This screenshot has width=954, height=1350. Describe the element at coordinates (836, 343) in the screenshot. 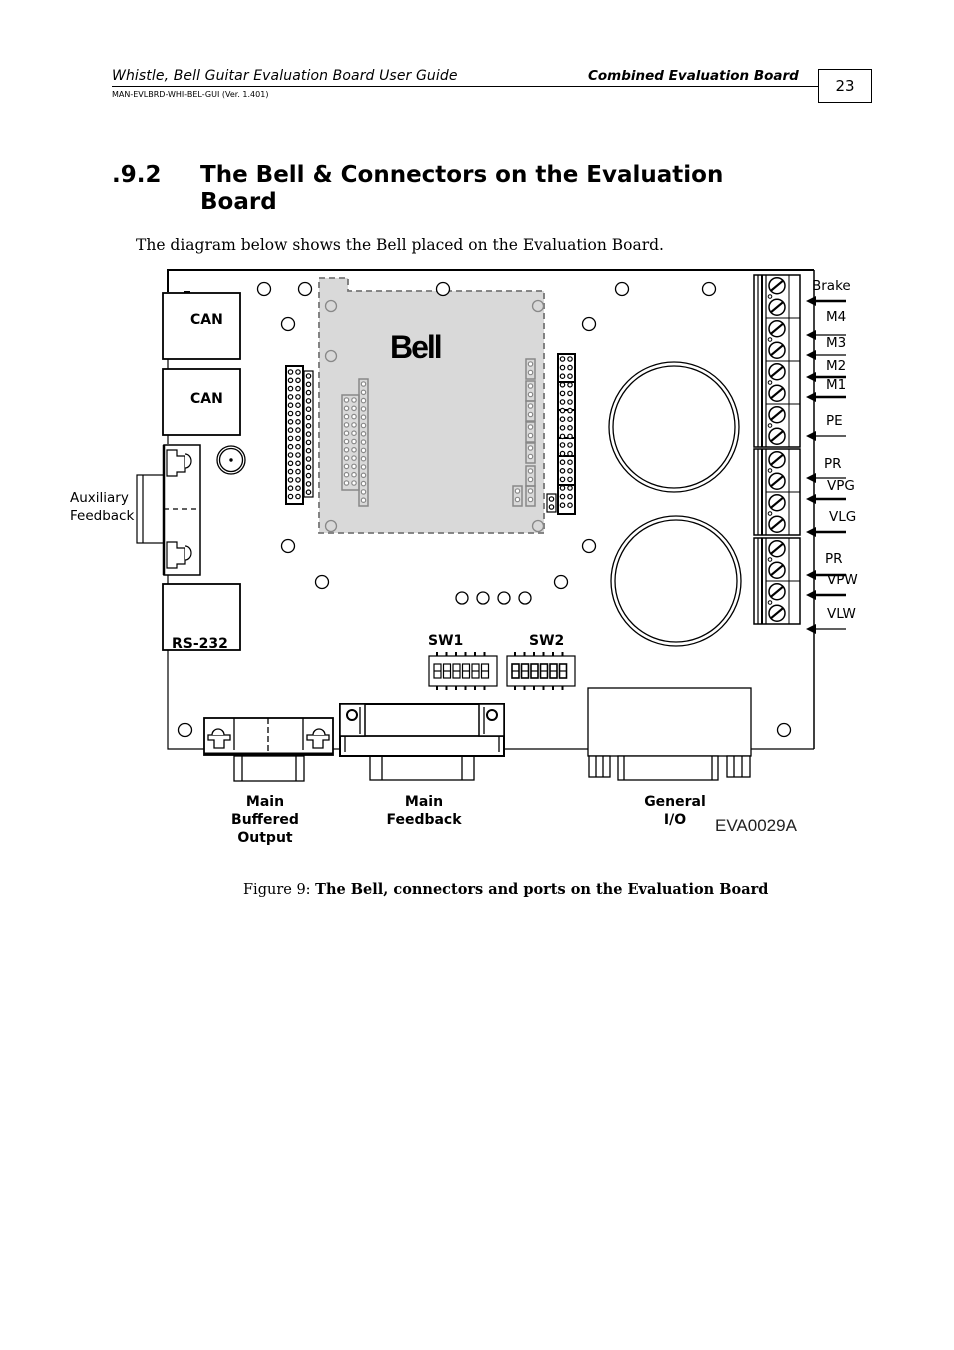

I see `terminal-label-m3: M3` at that location.